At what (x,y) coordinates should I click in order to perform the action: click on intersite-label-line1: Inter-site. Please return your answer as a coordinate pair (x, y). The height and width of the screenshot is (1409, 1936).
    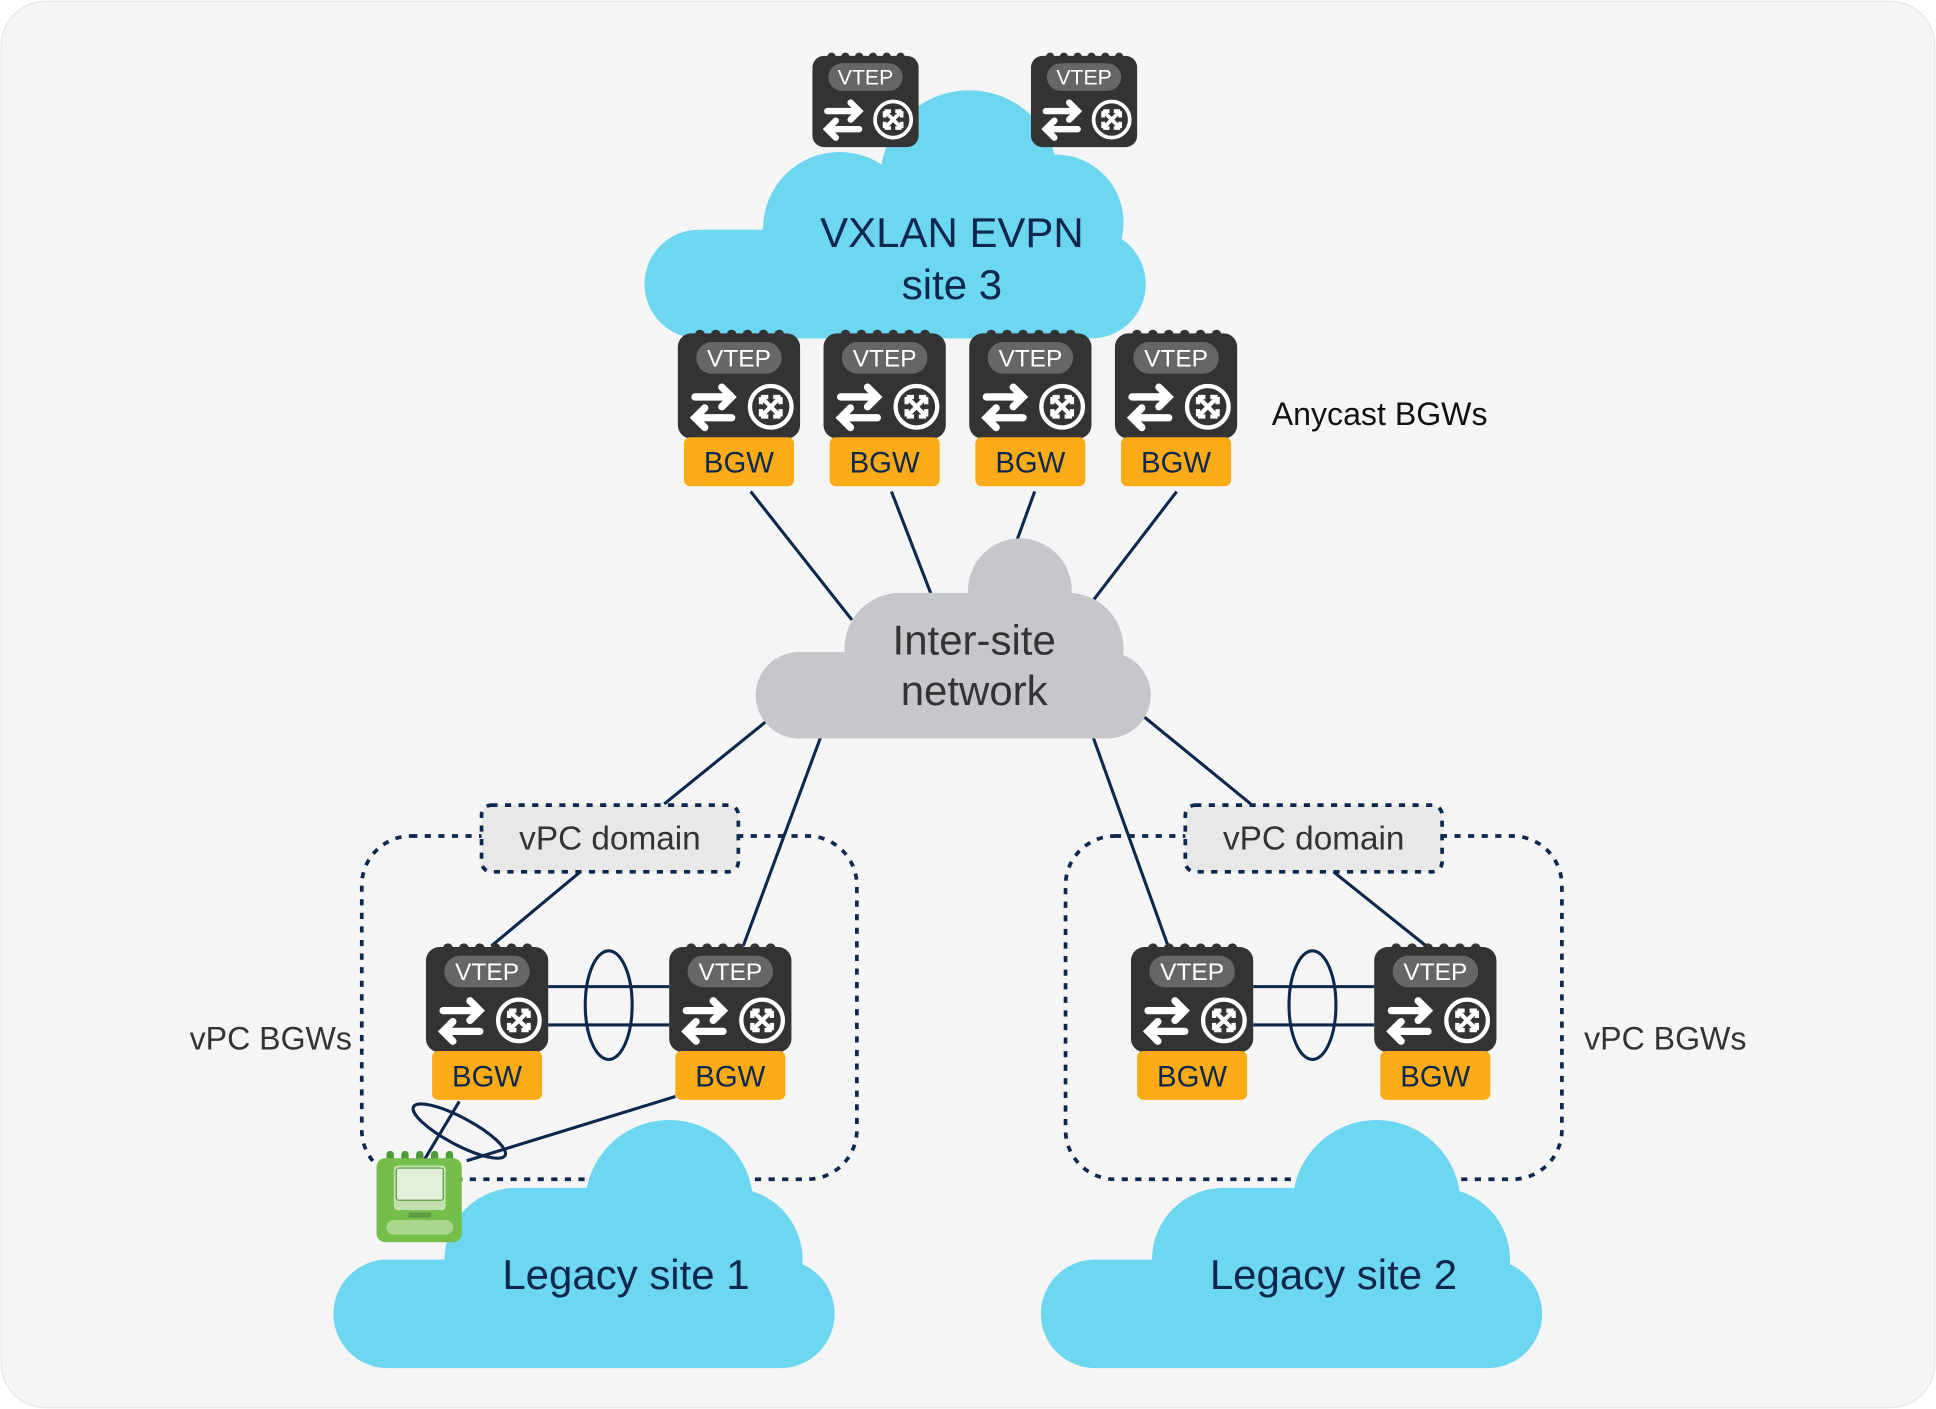
    Looking at the image, I should click on (974, 639).